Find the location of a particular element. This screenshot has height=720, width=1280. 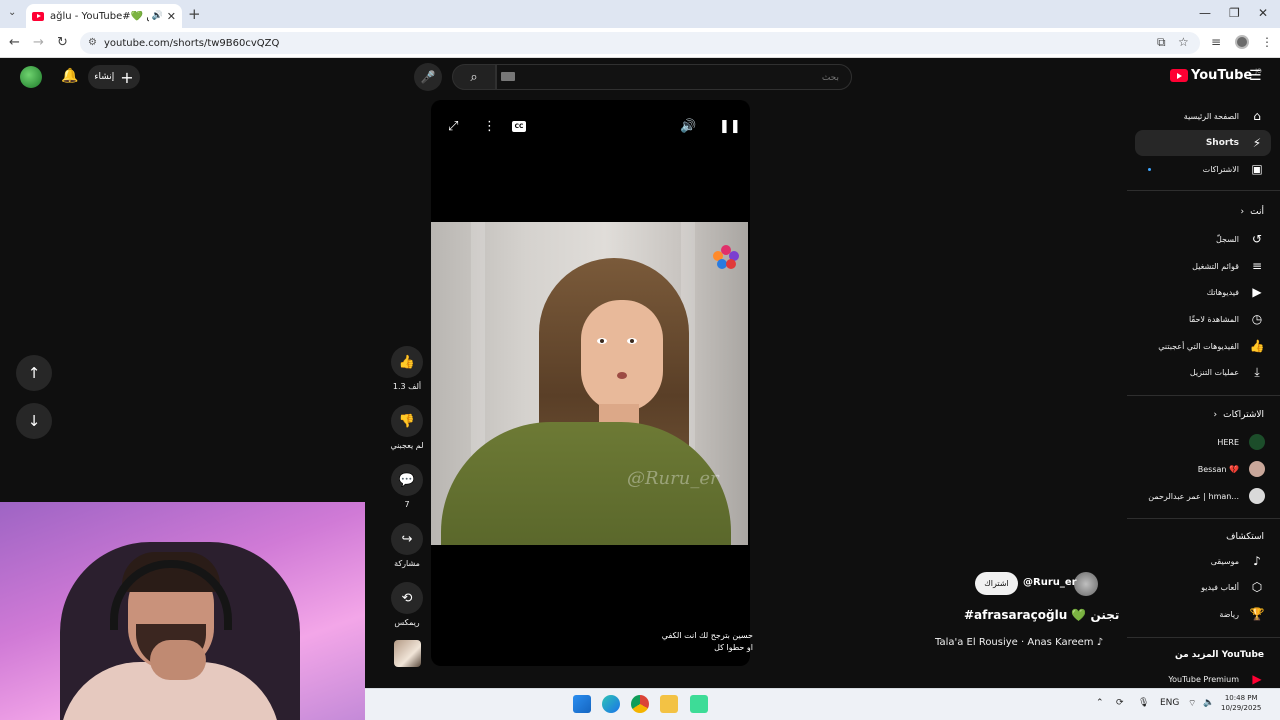

tray-sync-icon: ⟳ is located at coordinates (1120, 703).